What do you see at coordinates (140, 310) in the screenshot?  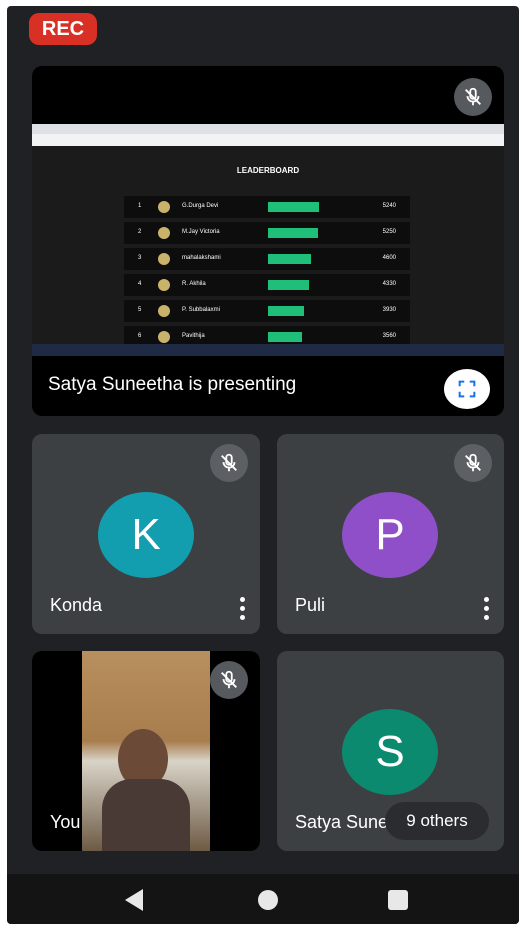 I see `leaderboard-rank: 5` at bounding box center [140, 310].